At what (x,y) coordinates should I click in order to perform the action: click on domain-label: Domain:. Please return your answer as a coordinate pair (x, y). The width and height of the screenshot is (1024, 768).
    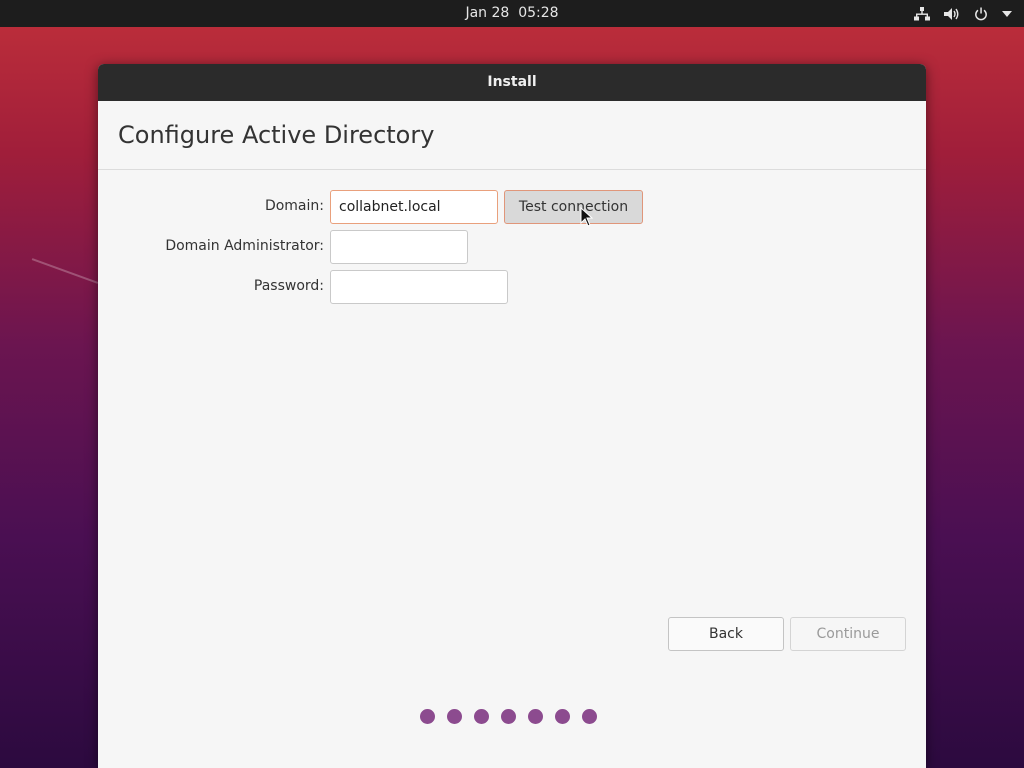
    Looking at the image, I should click on (294, 206).